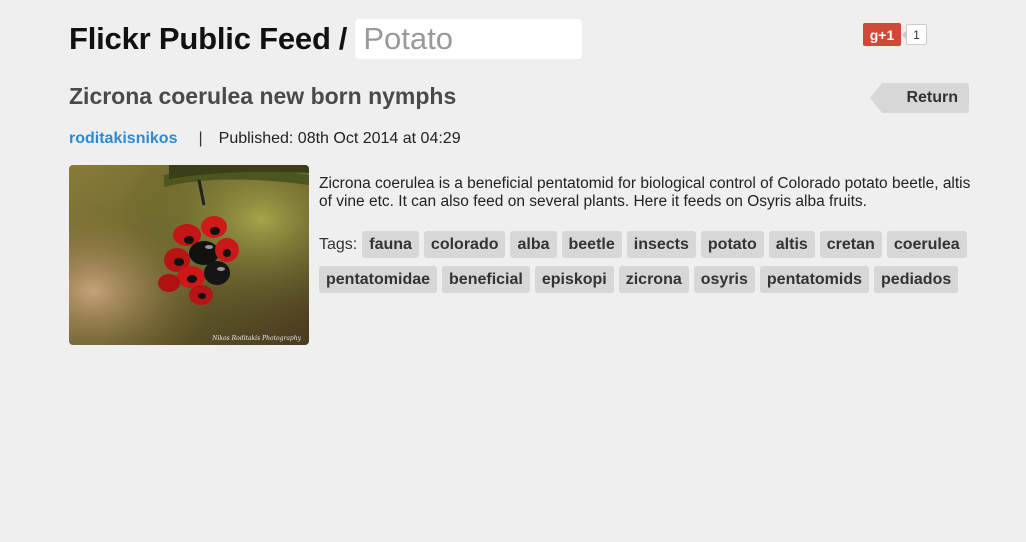 This screenshot has width=1026, height=542. Describe the element at coordinates (653, 279) in the screenshot. I see `tag-zicrona: zicrona` at that location.